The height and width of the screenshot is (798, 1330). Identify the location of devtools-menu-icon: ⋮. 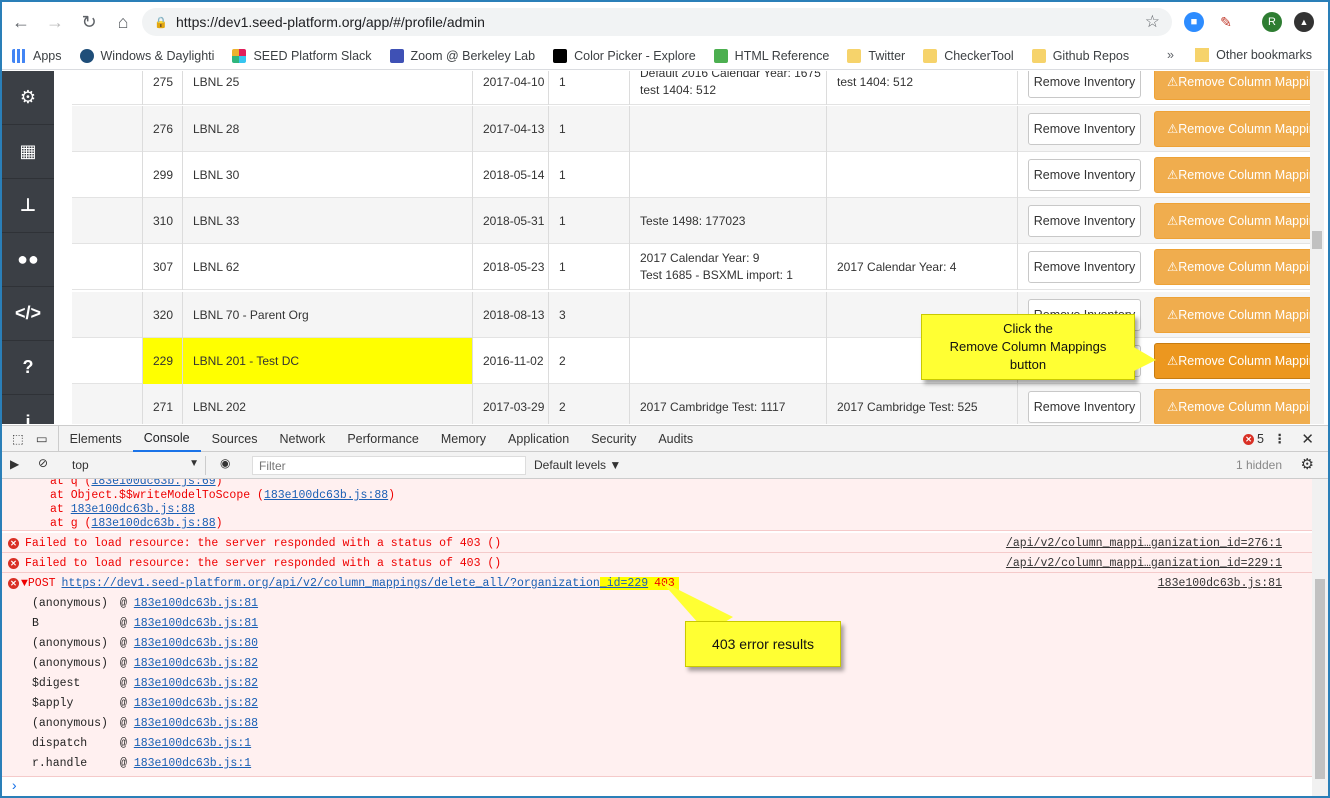
(1280, 438).